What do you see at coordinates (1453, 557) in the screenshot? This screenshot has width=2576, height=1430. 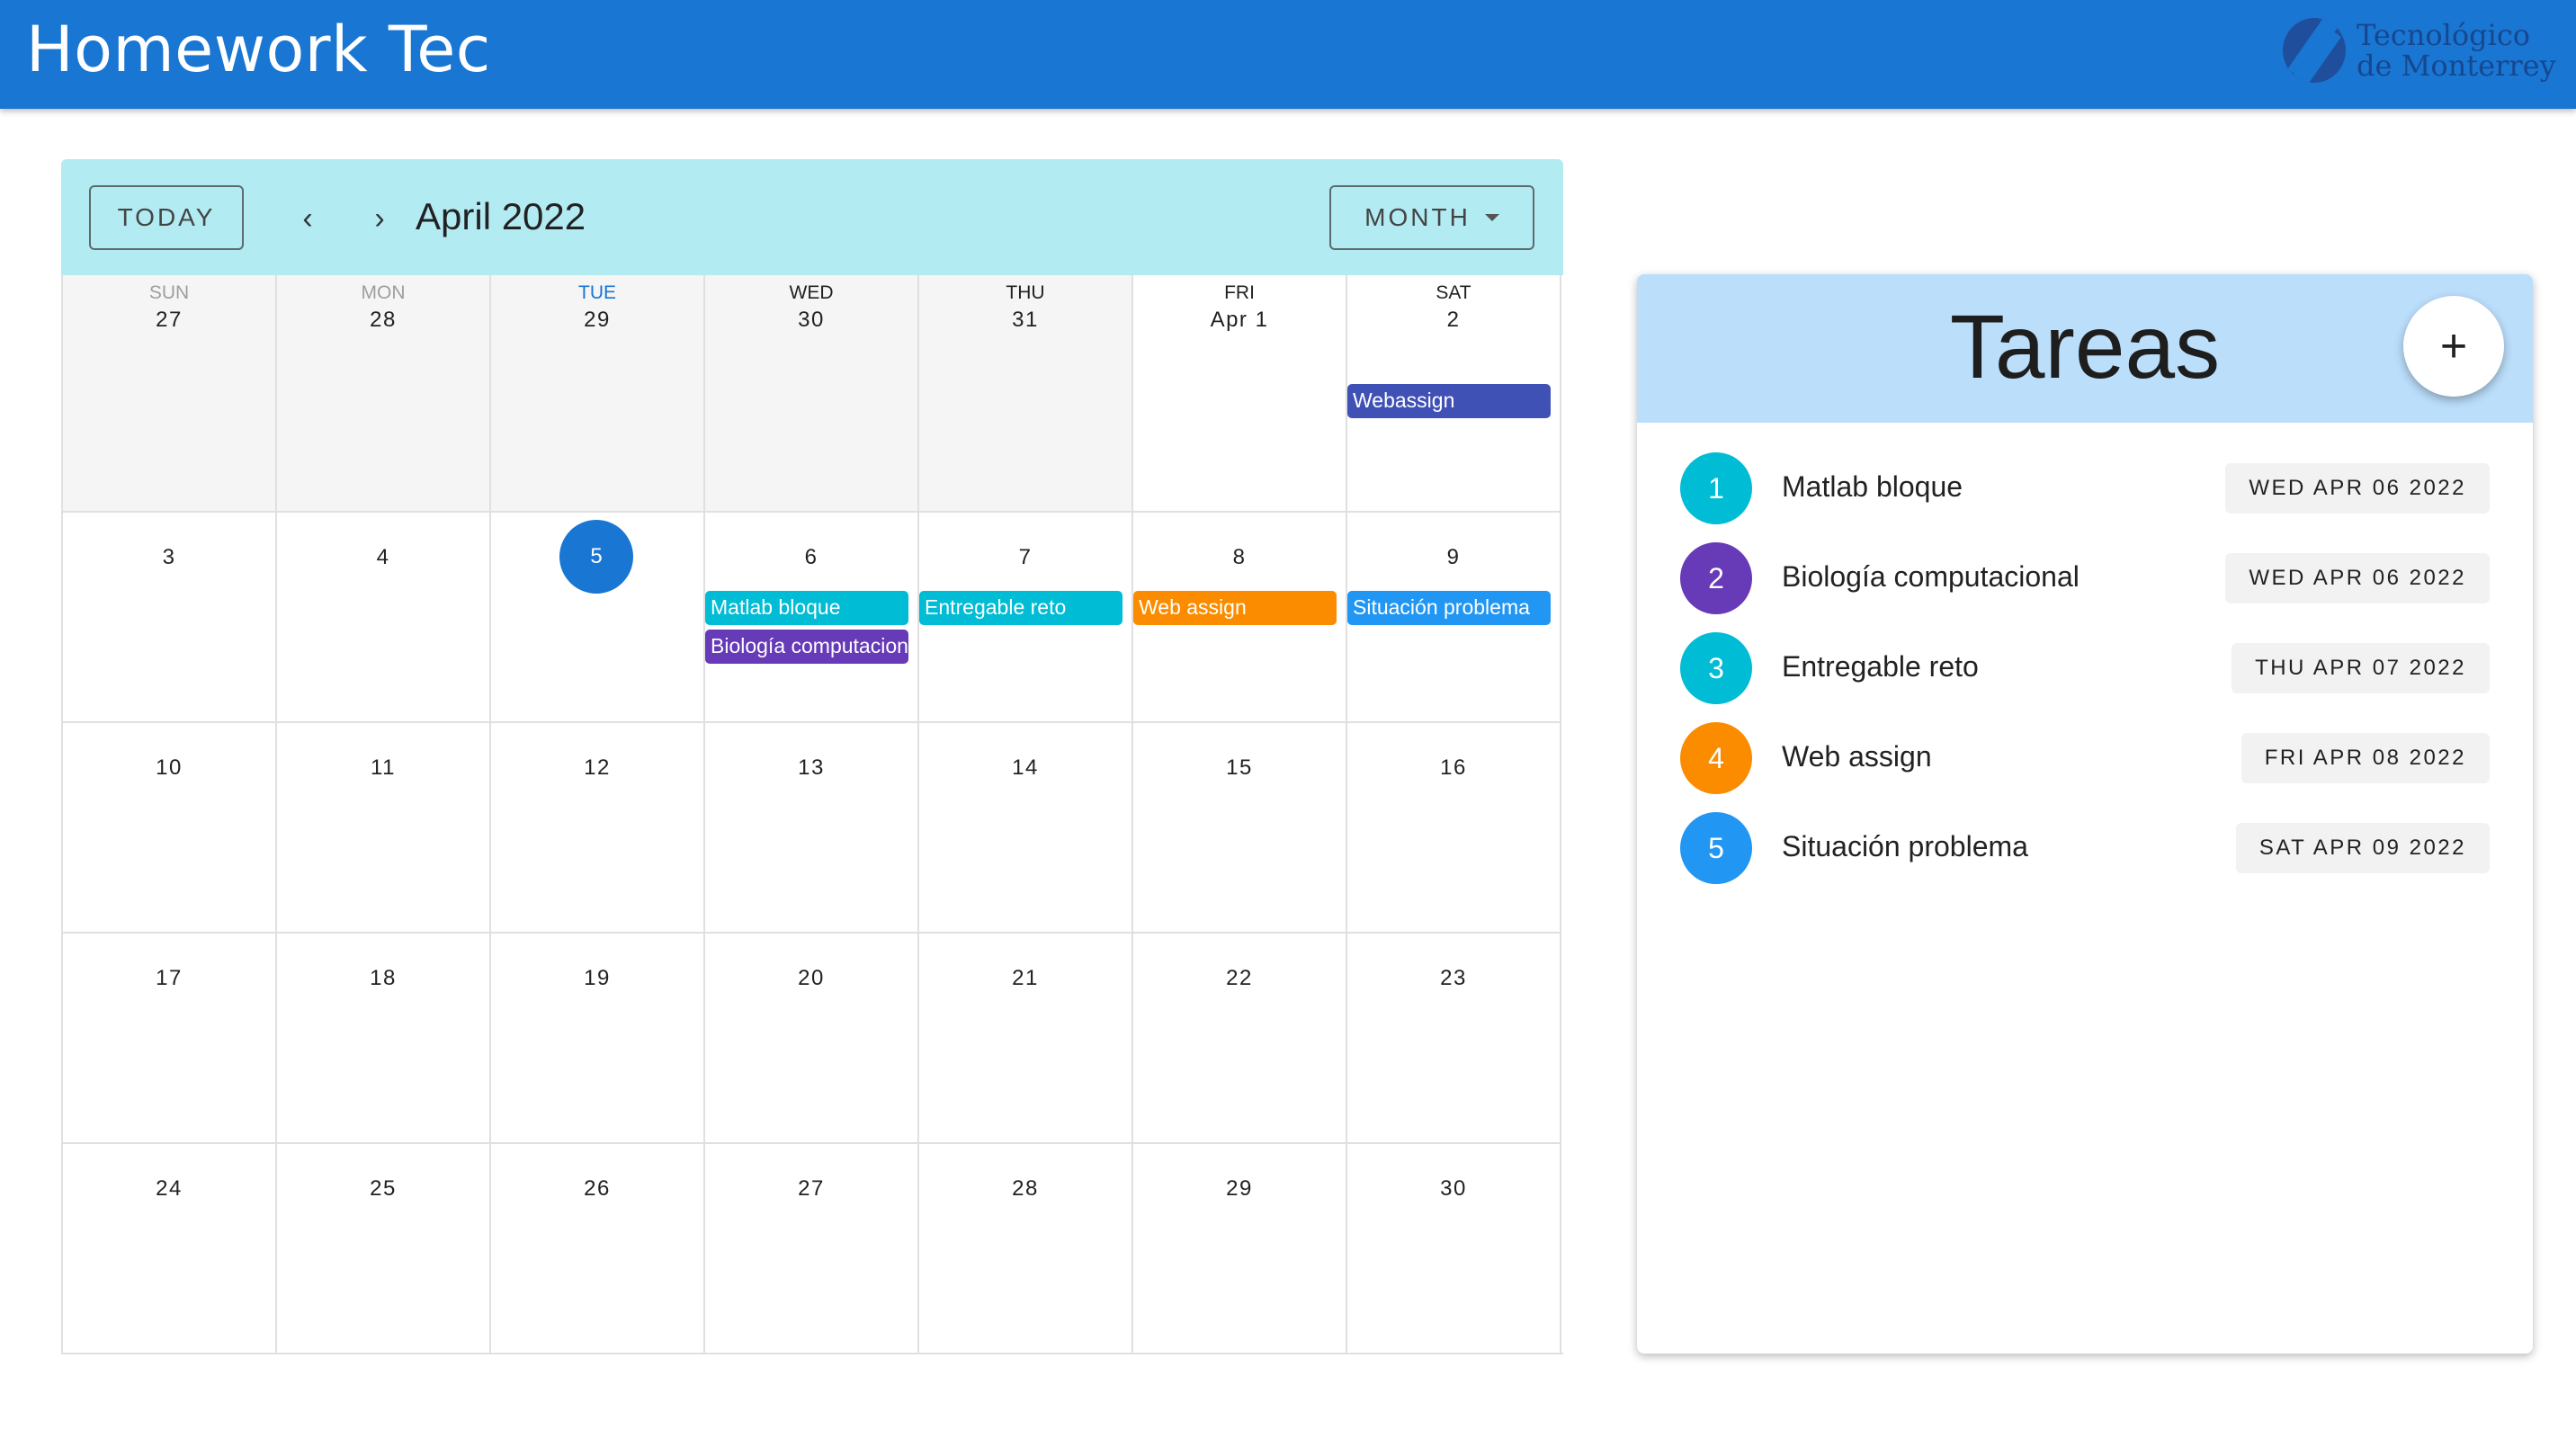 I see `day-number: 9` at bounding box center [1453, 557].